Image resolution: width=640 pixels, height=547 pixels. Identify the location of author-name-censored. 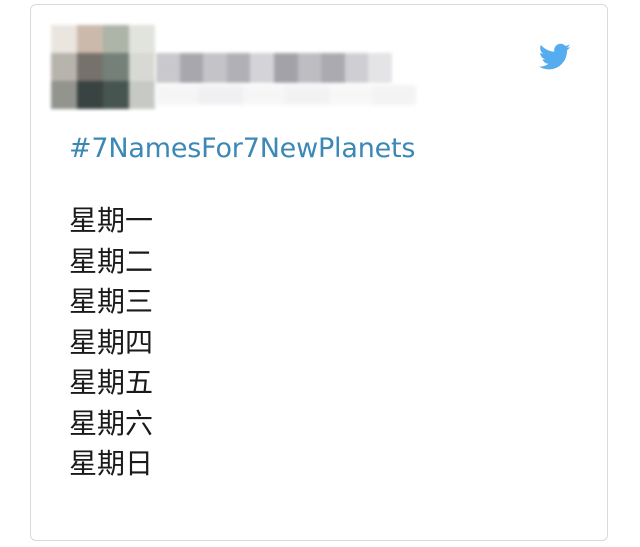
(274, 68).